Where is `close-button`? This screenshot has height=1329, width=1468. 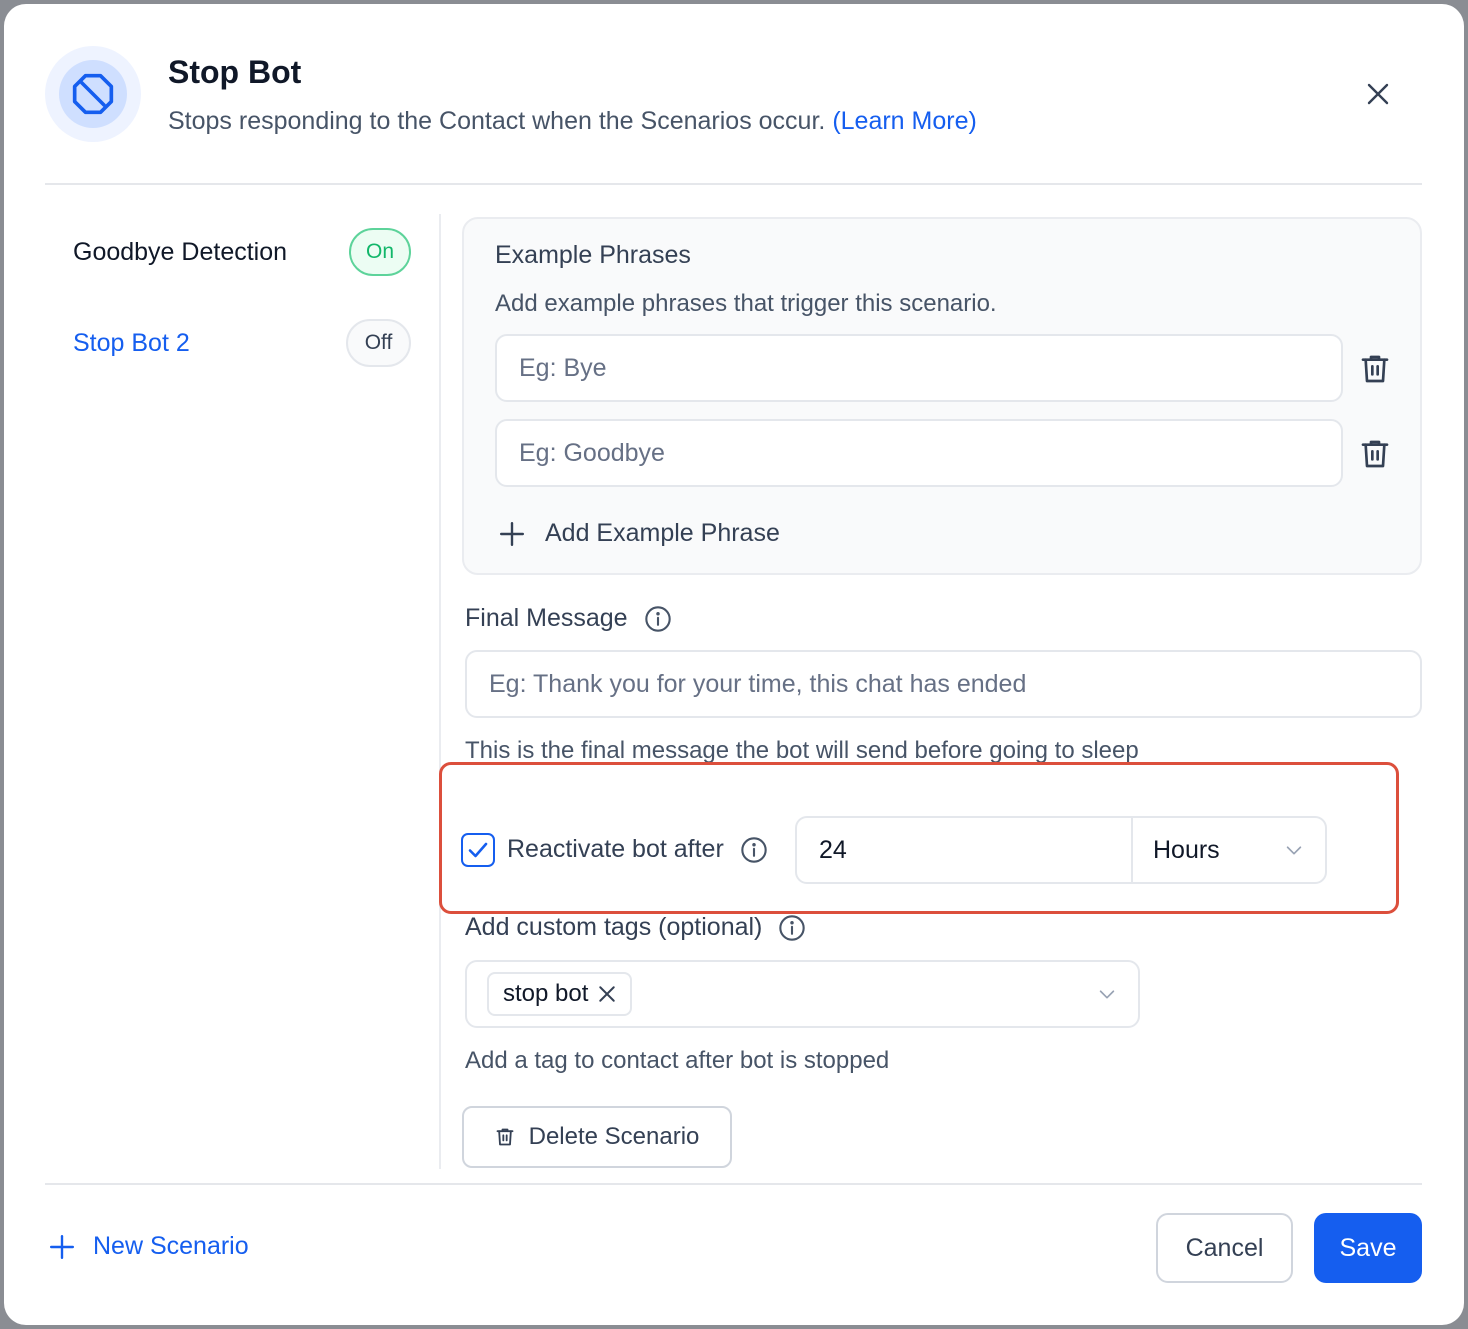
close-button is located at coordinates (1378, 94).